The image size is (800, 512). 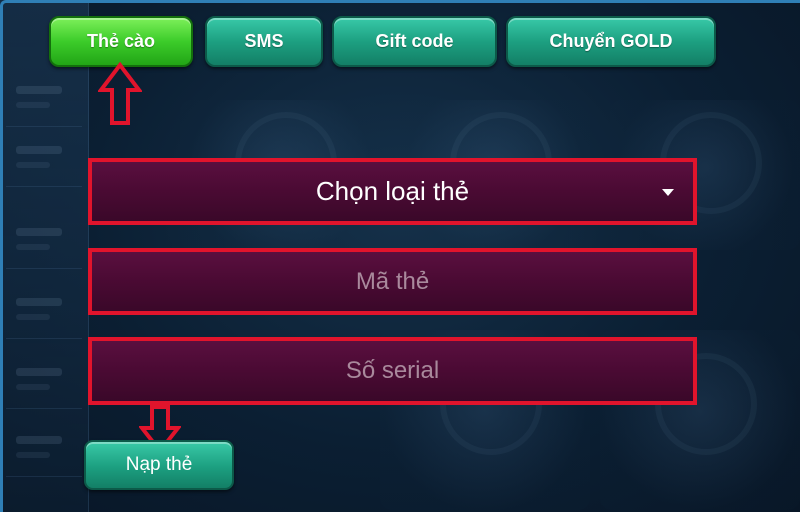 I want to click on top-up-button-label: Nạp thẻ, so click(x=159, y=464).